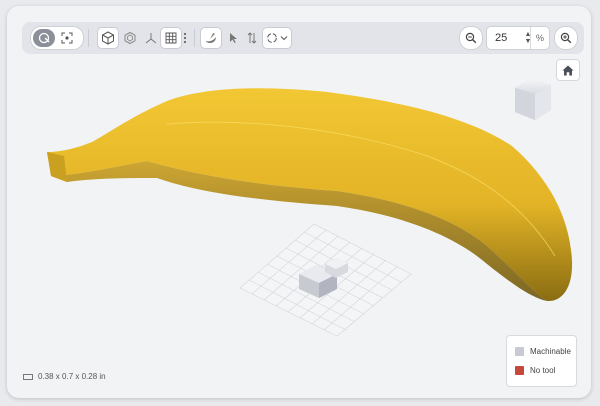 The width and height of the screenshot is (600, 406). I want to click on cube-view-icon, so click(108, 38).